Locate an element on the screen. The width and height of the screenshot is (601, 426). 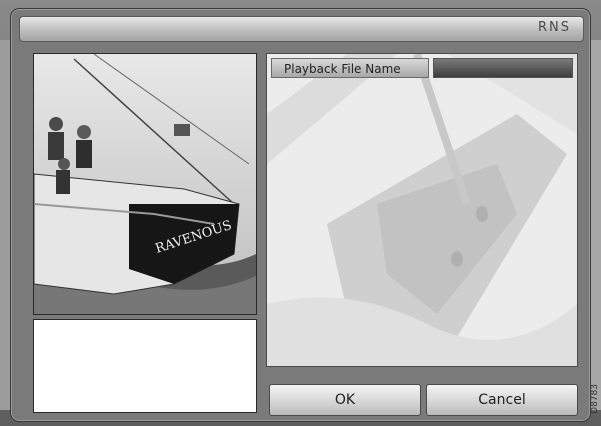
background-window-edge-left is located at coordinates (5, 225).